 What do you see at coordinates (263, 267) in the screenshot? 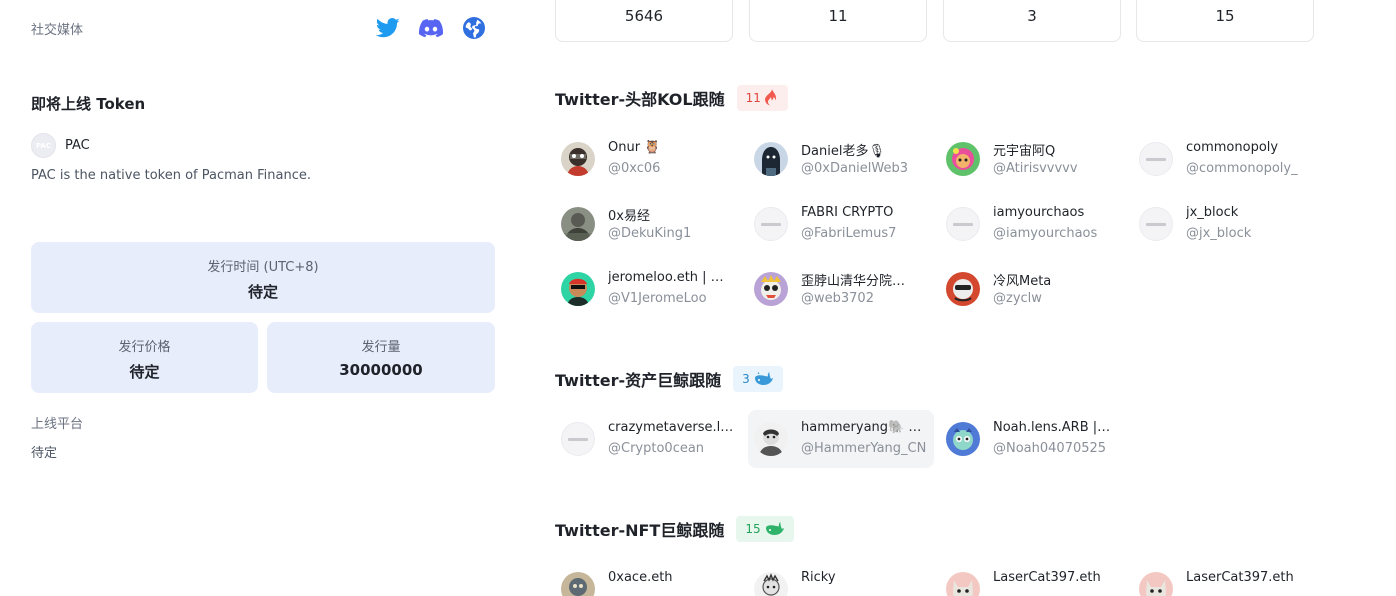
I see `launch-time-label: 发行时间 (UTC+8)` at bounding box center [263, 267].